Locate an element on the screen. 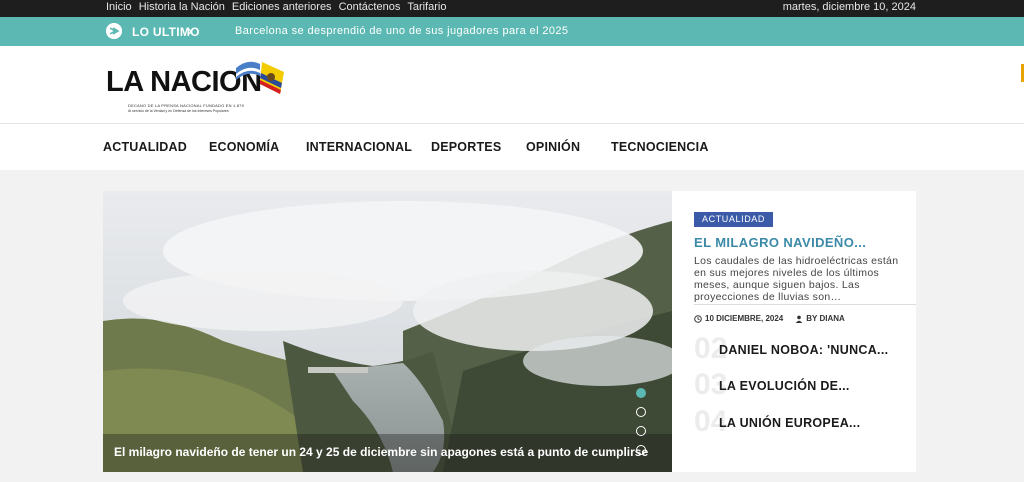 The image size is (1024, 482). article-date: 10 DICIEMBRE, 2024 is located at coordinates (744, 318).